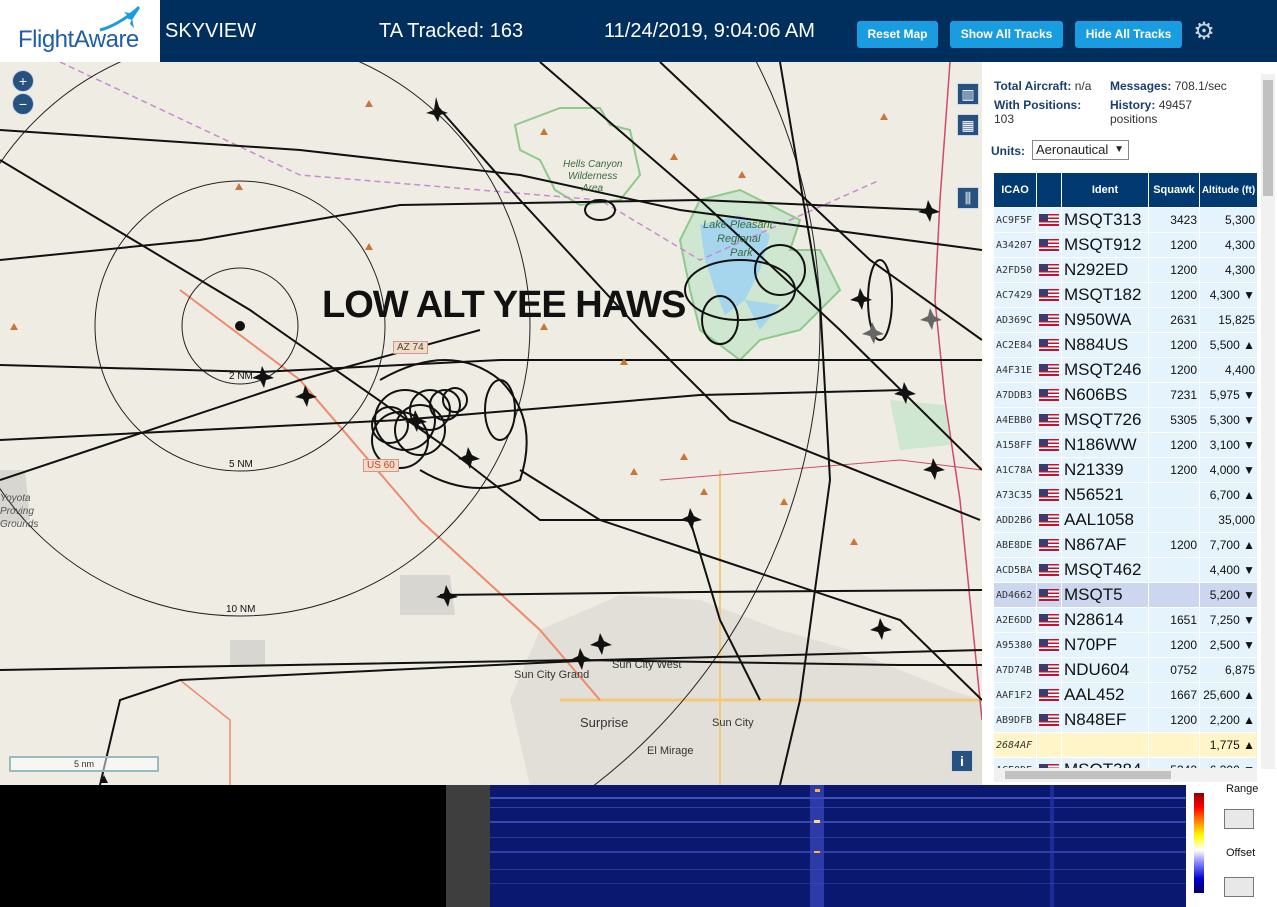 The height and width of the screenshot is (907, 1277). I want to click on table-row: AD4662 MSQT5 5,200 ▼, so click(1125, 595).